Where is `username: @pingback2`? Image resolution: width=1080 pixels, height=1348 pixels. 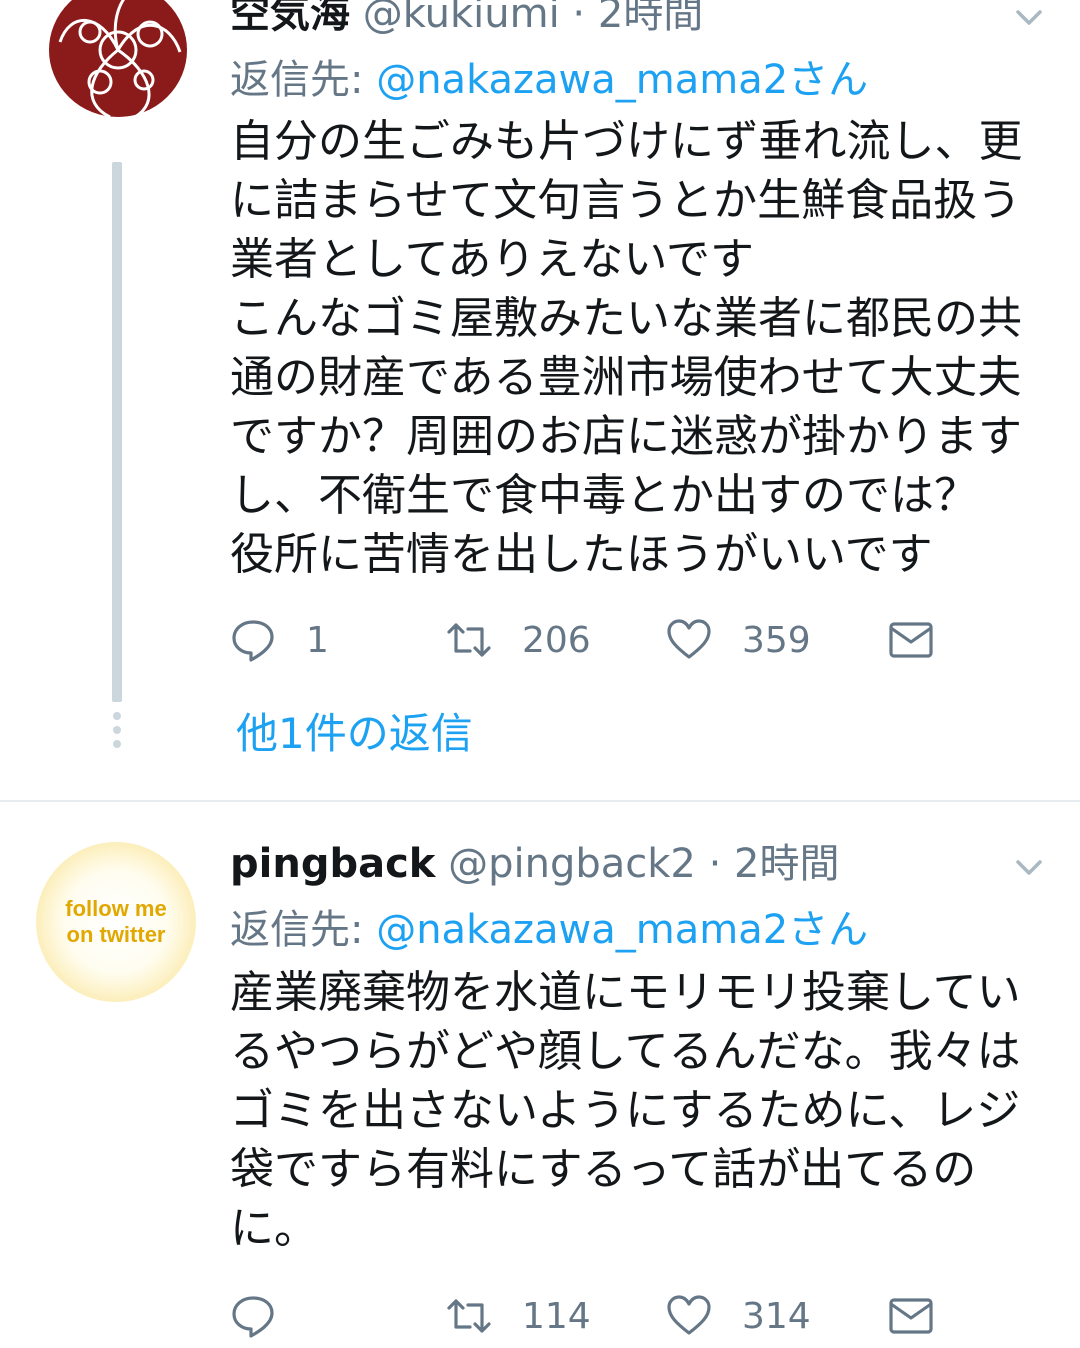
username: @pingback2 is located at coordinates (572, 864).